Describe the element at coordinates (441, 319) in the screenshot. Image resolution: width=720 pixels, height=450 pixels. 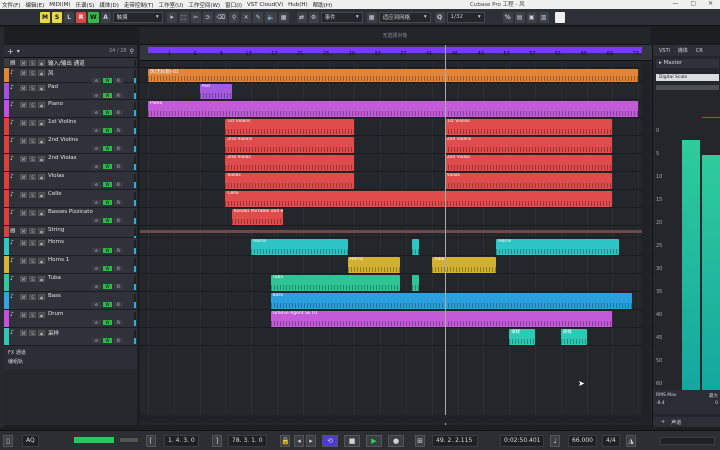
I see `event-clip: Groove Agent SE 01` at that location.